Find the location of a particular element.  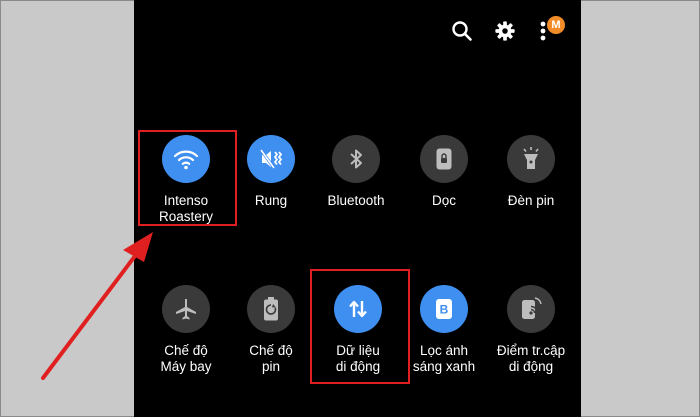

blue-light-filter-icon: B is located at coordinates (444, 309).